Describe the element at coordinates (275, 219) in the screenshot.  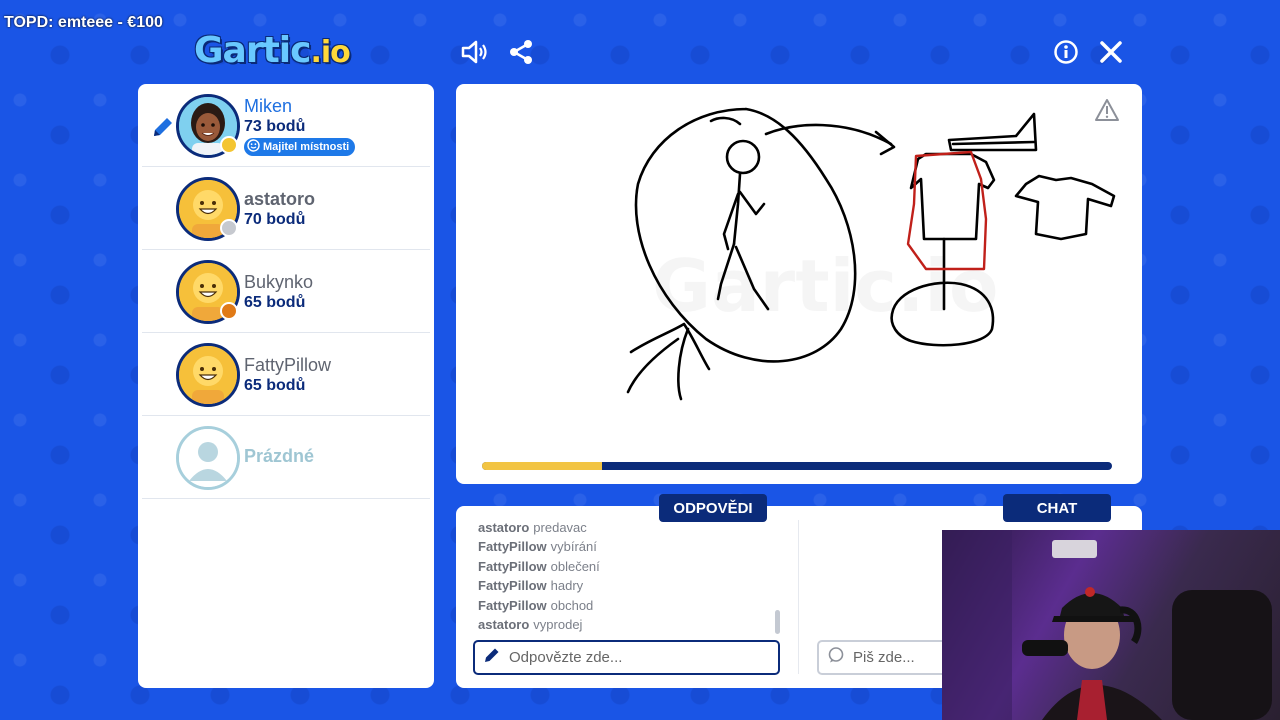
I see `player-points: 70 bodů` at that location.